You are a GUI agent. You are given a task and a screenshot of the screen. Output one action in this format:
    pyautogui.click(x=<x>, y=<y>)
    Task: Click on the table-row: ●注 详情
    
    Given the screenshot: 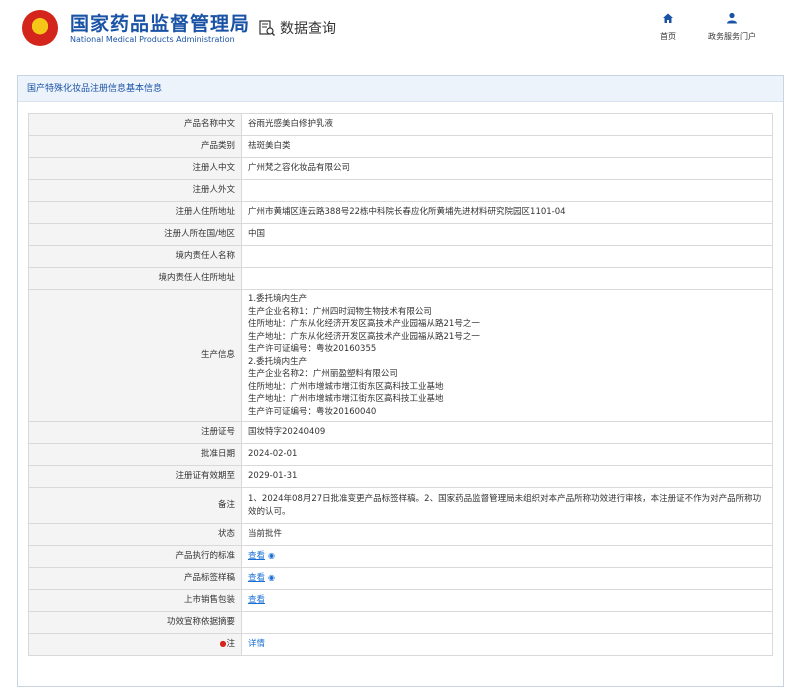 What is the action you would take?
    pyautogui.click(x=400, y=644)
    